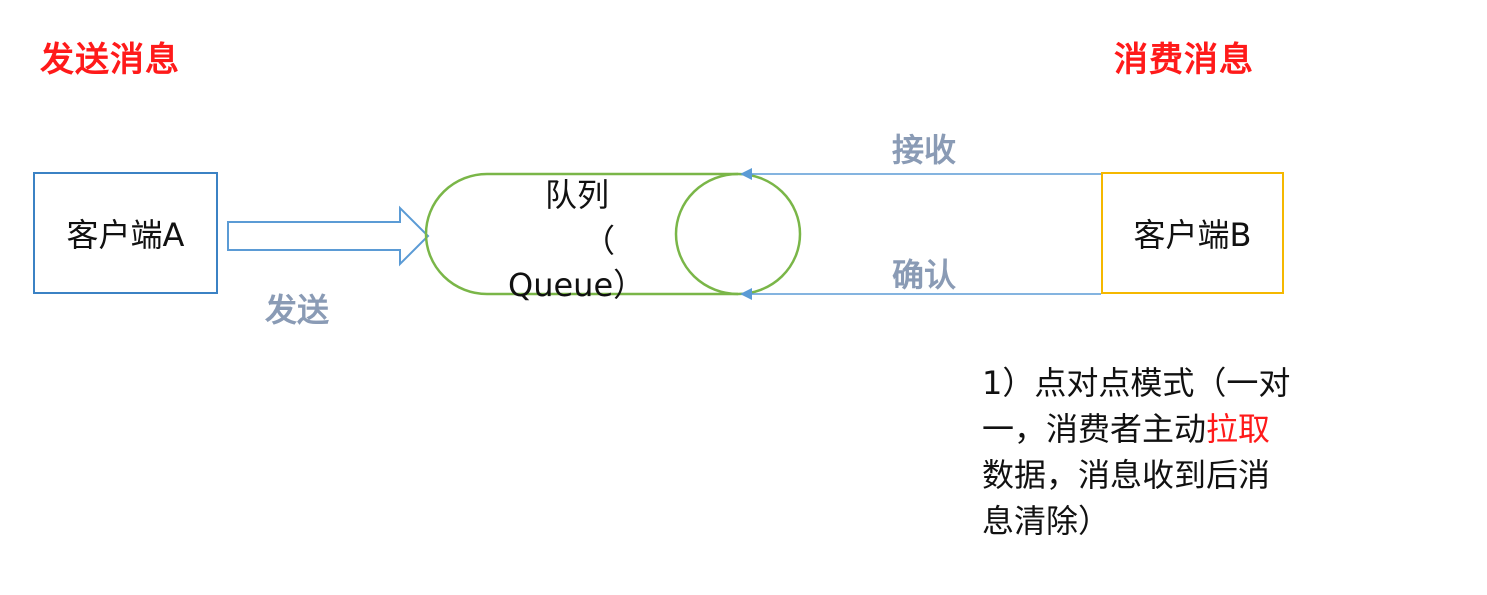 This screenshot has width=1487, height=595. I want to click on note-line-3: 数据，消息收到后消, so click(1126, 475).